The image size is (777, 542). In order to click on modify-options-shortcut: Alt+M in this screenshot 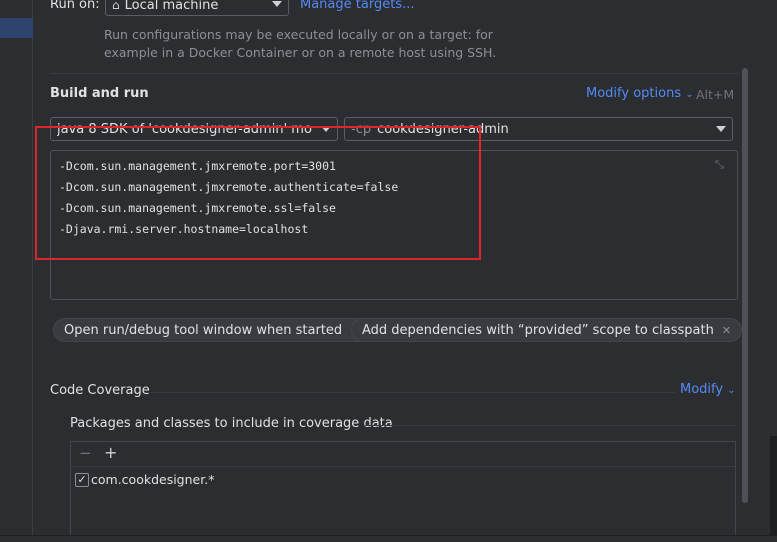, I will do `click(715, 94)`.